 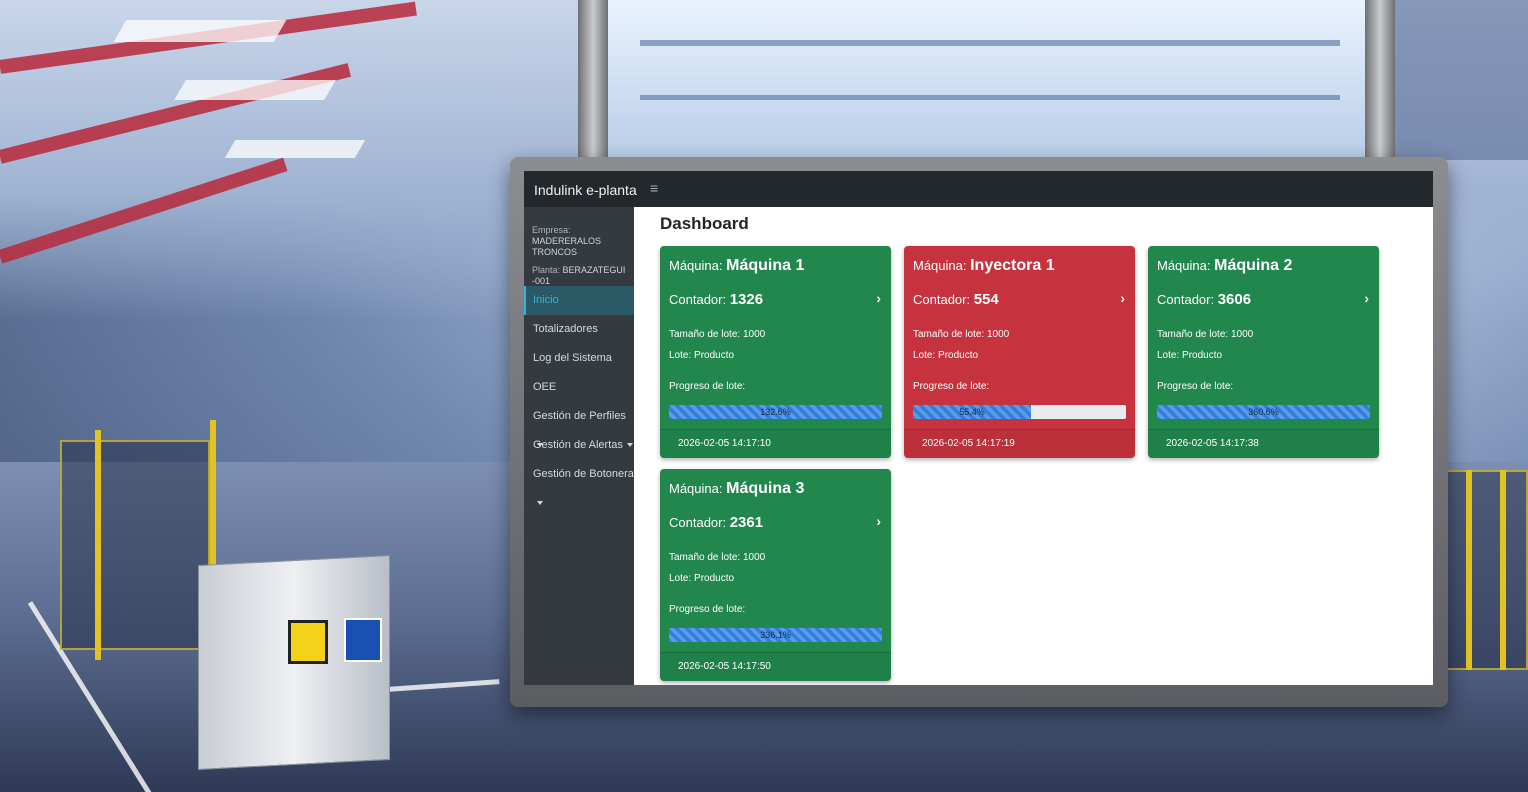 I want to click on info-sign-icon, so click(x=363, y=640).